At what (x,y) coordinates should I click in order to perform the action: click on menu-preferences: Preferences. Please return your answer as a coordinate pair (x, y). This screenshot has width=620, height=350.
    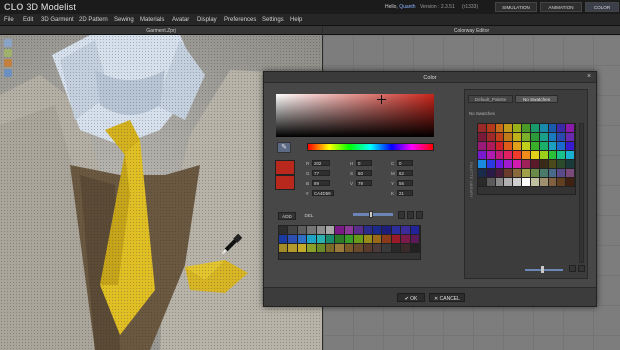
    Looking at the image, I should click on (240, 20).